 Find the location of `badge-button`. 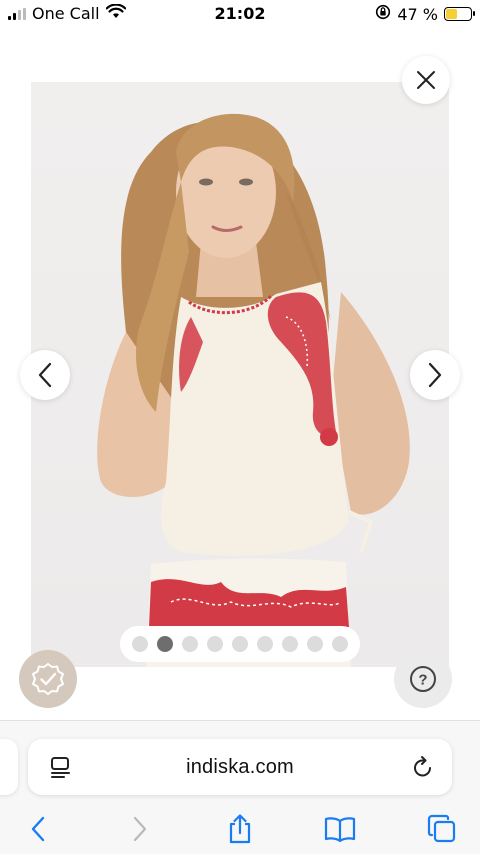

badge-button is located at coordinates (48, 679).